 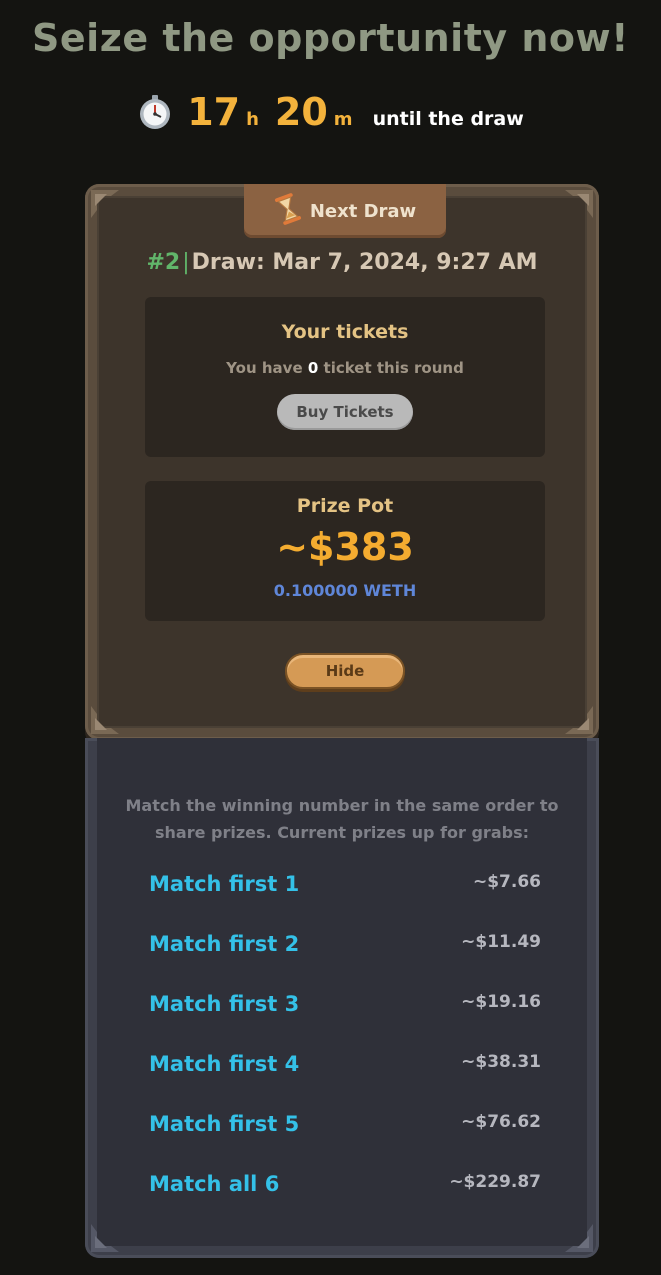 I want to click on buy-tickets-button: Buy Tickets, so click(x=345, y=412).